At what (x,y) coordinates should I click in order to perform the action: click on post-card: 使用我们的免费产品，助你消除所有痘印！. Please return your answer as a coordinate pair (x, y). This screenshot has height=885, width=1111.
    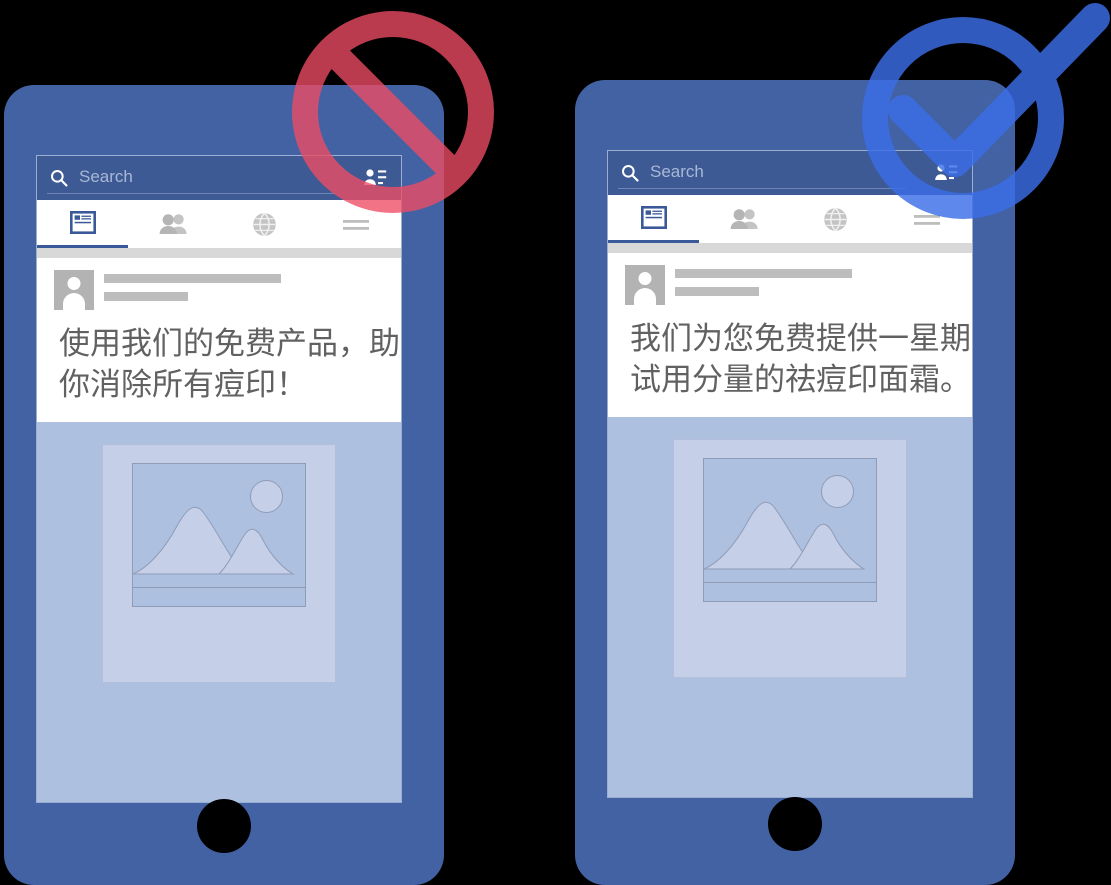
    Looking at the image, I should click on (219, 340).